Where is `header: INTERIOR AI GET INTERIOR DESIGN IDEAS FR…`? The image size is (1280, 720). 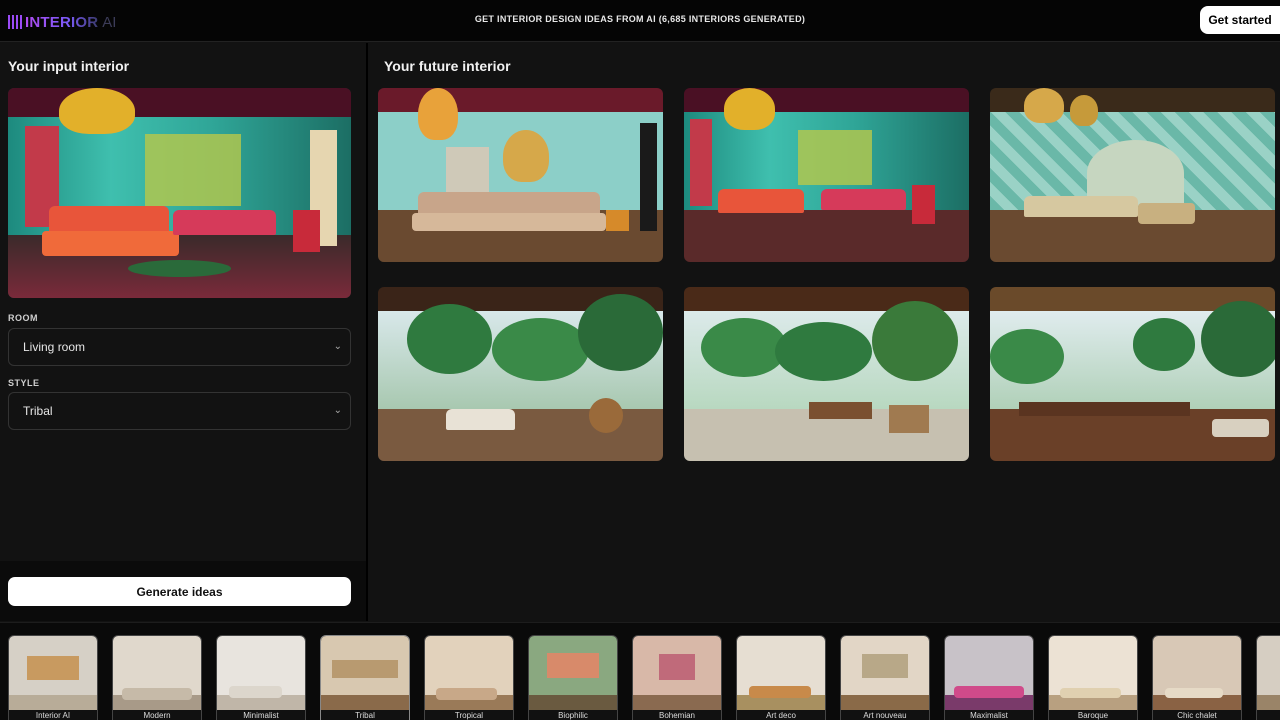 header: INTERIOR AI GET INTERIOR DESIGN IDEAS FR… is located at coordinates (640, 21).